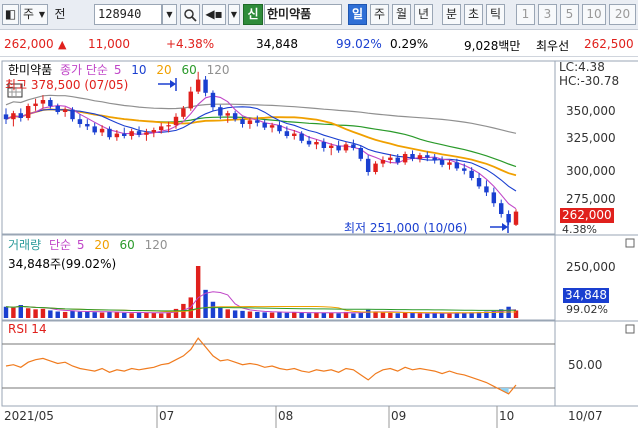 This screenshot has height=431, width=638. Describe the element at coordinates (401, 14) in the screenshot. I see `period-tab-month: 월` at that location.